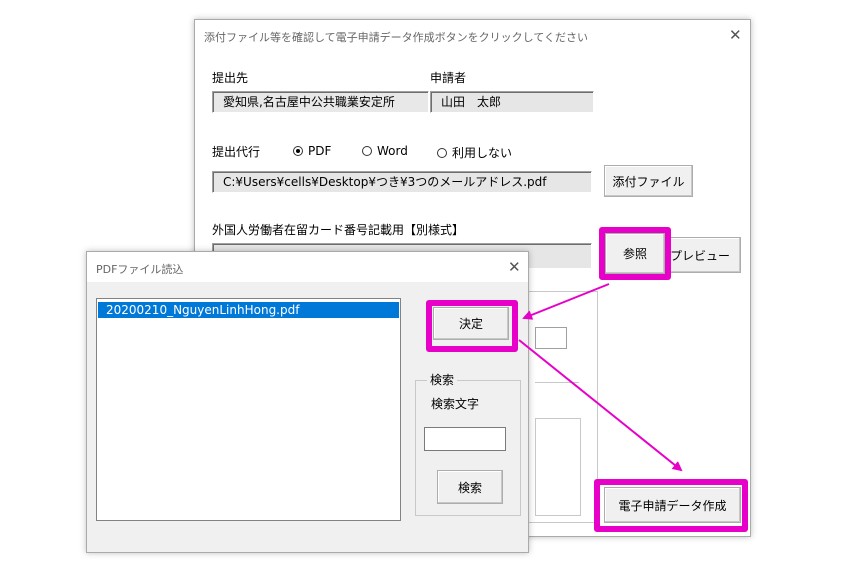  Describe the element at coordinates (566, 301) in the screenshot. I see `arrow-browse-to-ok` at that location.